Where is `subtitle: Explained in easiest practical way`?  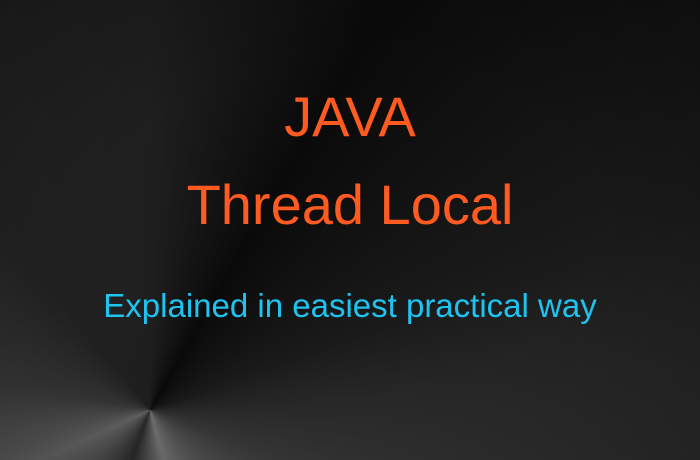 subtitle: Explained in easiest practical way is located at coordinates (350, 305).